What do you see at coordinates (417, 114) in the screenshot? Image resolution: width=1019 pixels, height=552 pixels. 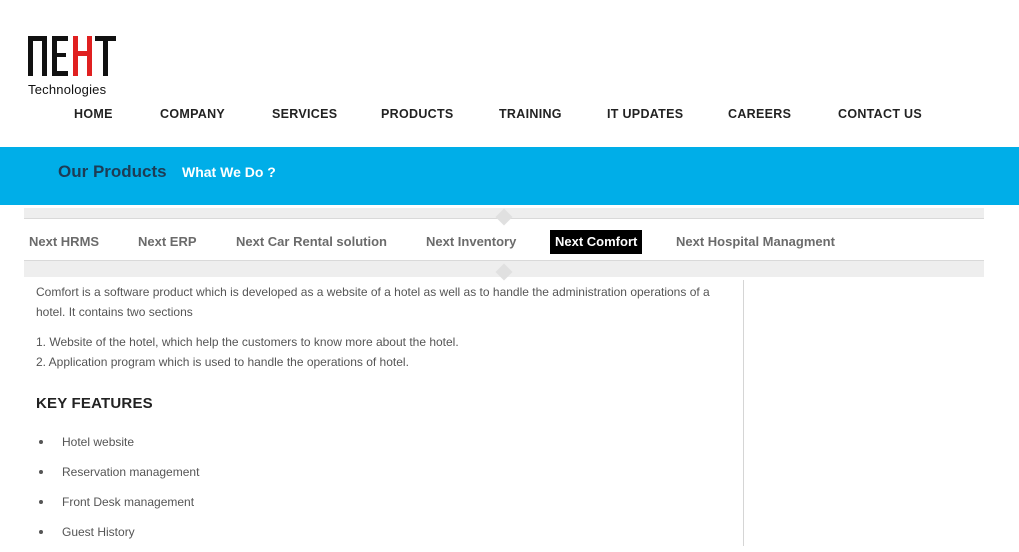 I see `nav-products: PRODUCTS` at bounding box center [417, 114].